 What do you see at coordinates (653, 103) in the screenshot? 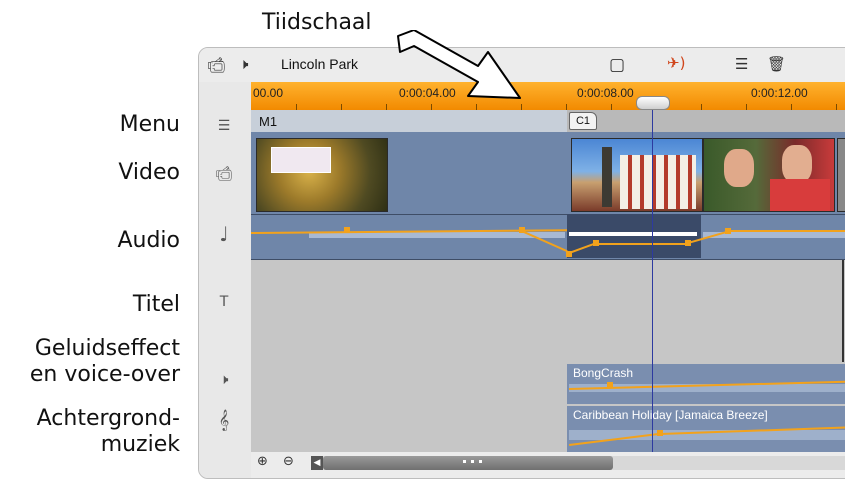
I see `playhead-handle` at bounding box center [653, 103].